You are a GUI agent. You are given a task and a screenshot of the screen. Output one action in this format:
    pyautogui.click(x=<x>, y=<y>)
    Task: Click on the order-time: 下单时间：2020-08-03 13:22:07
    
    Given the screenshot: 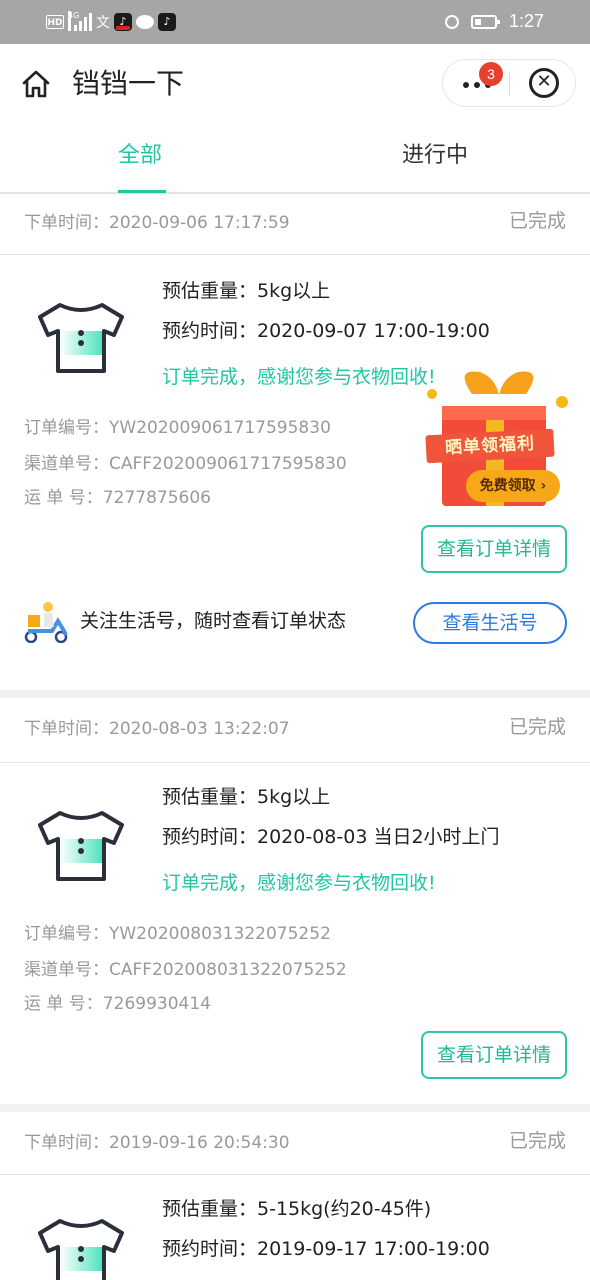 What is the action you would take?
    pyautogui.click(x=157, y=729)
    